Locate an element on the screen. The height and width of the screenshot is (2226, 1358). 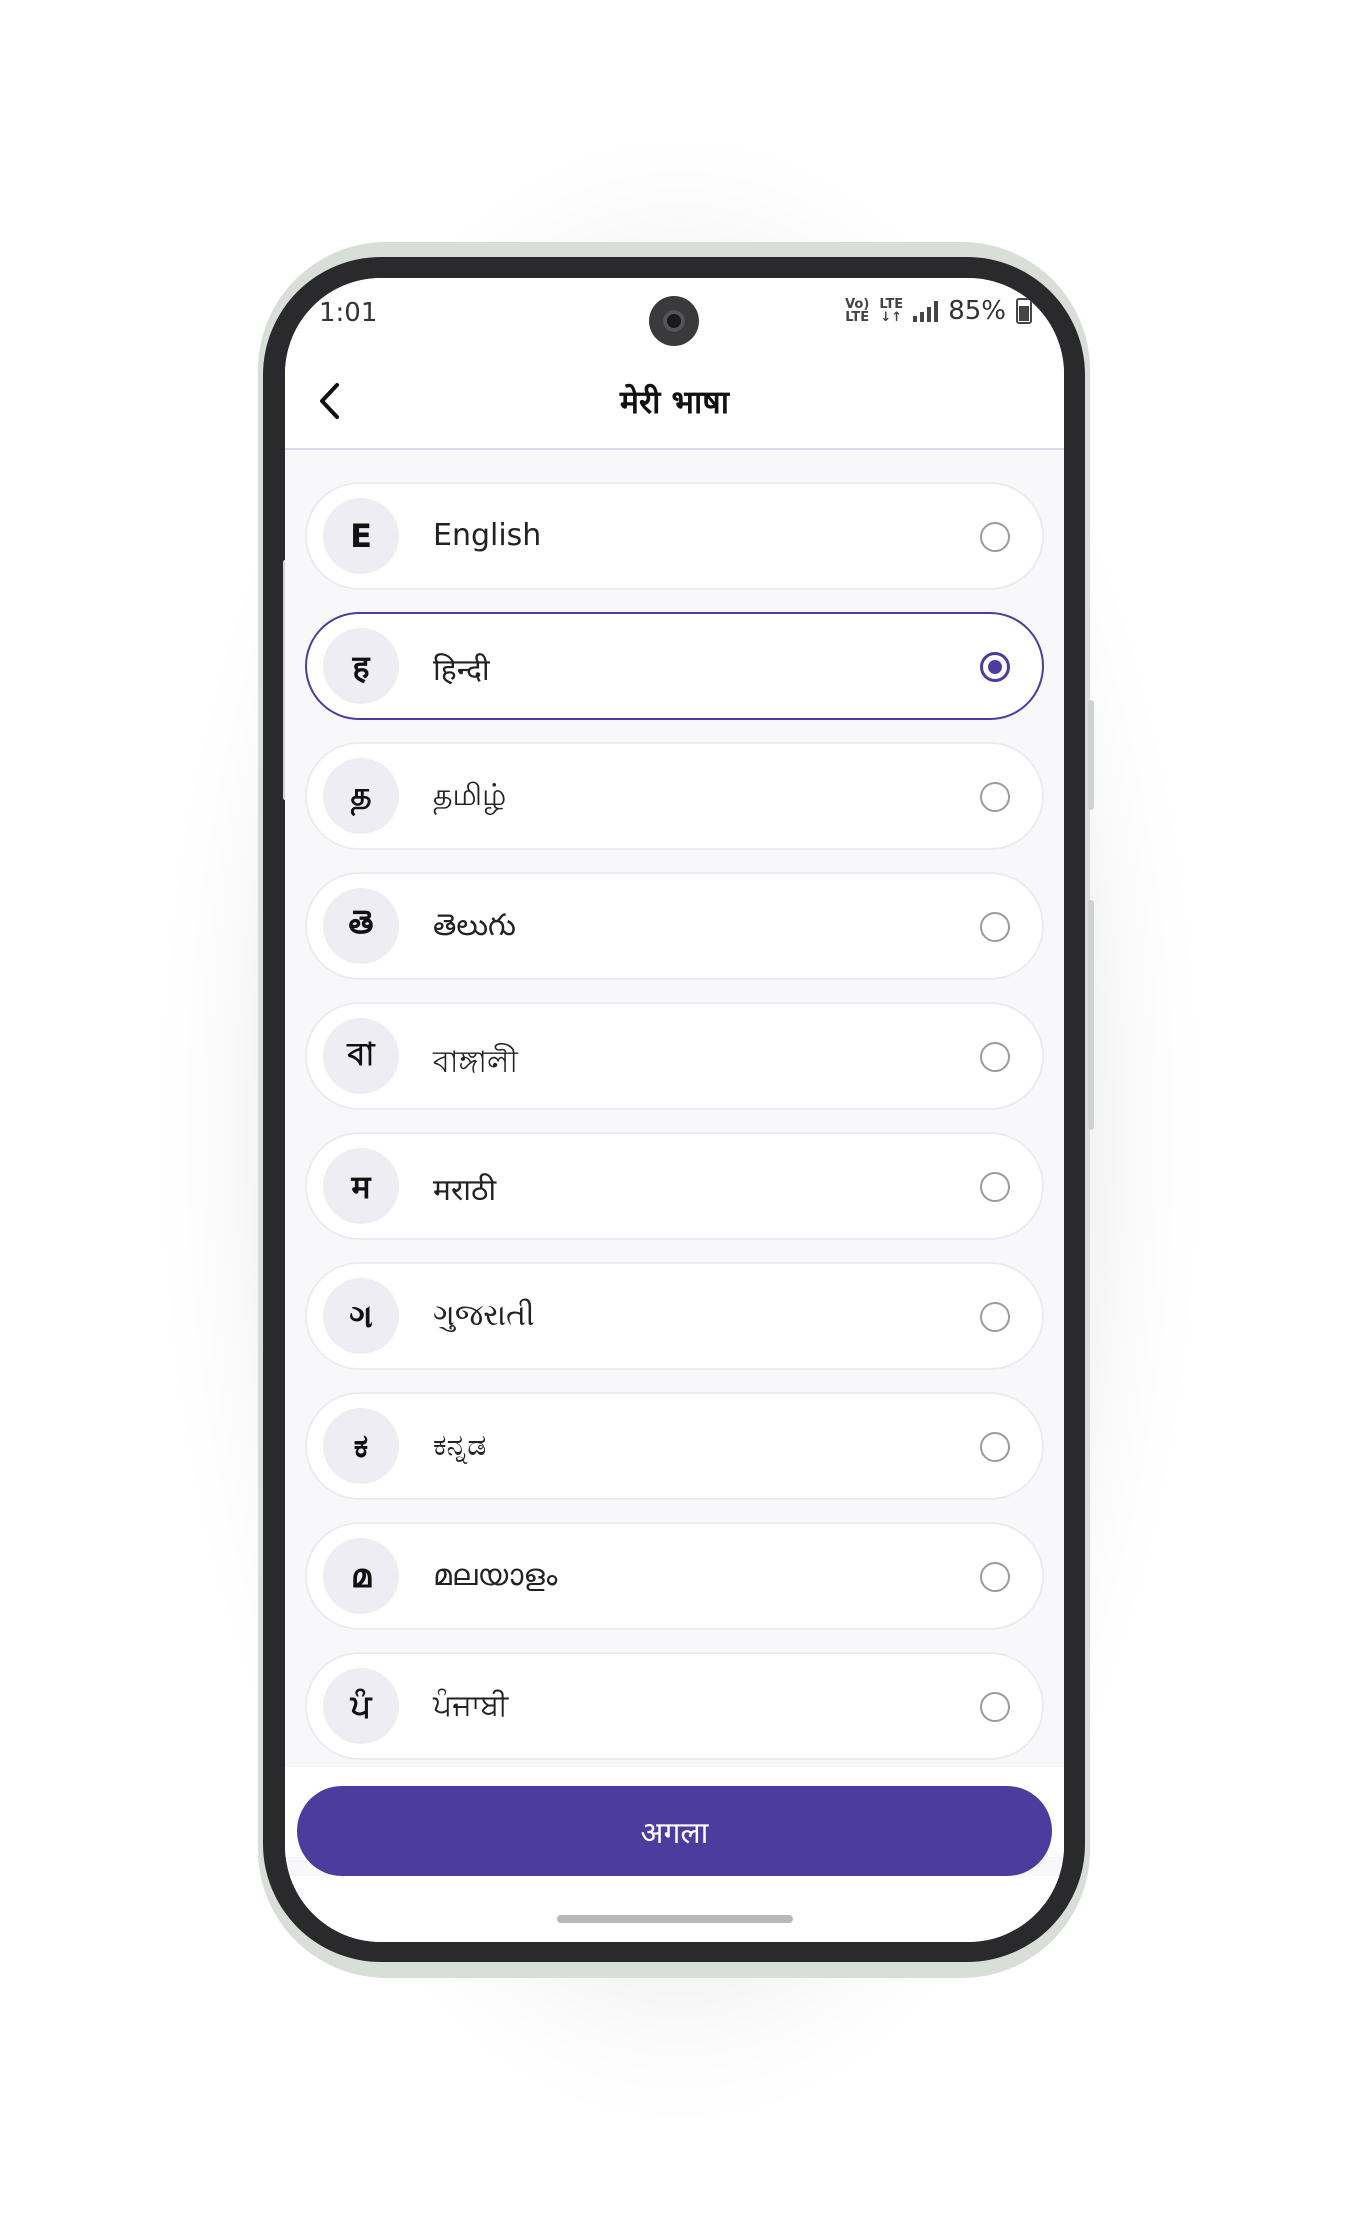
status-bar: 1:01 Vo) LTE LTE ↓↑ 85% is located at coordinates (674, 316).